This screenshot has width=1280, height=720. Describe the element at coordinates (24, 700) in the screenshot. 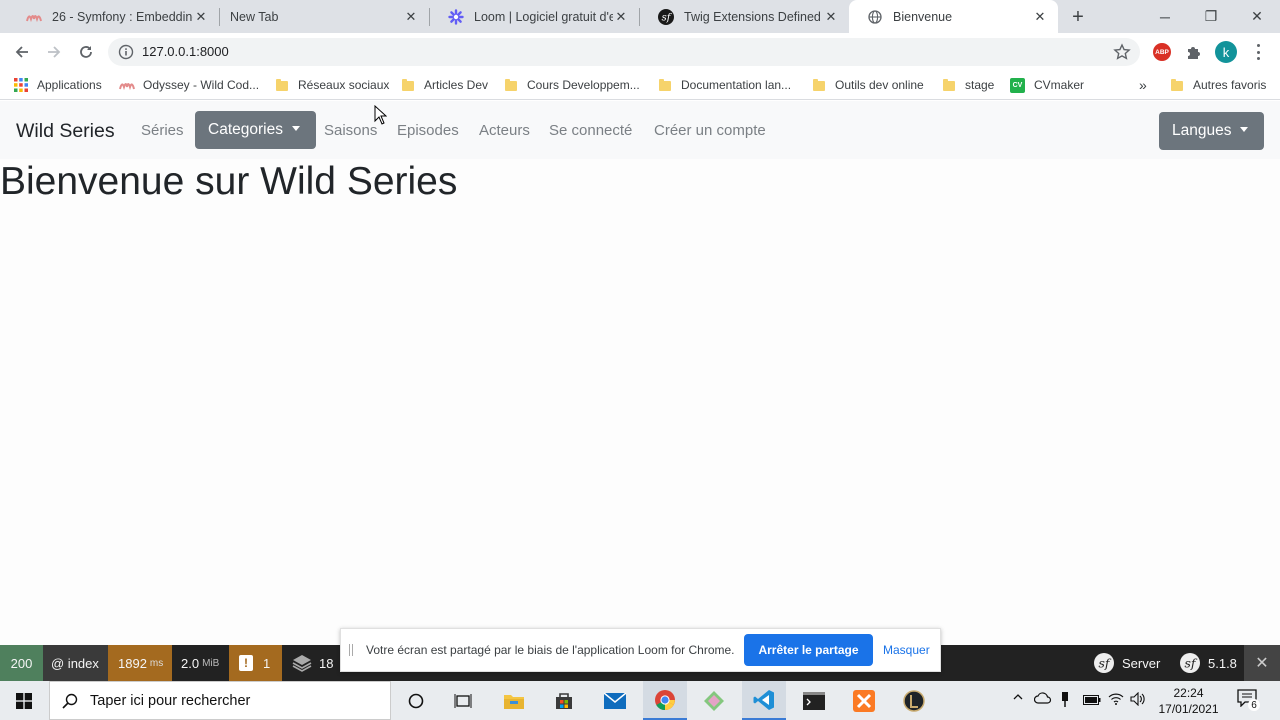

I see `windows-start-icon` at that location.